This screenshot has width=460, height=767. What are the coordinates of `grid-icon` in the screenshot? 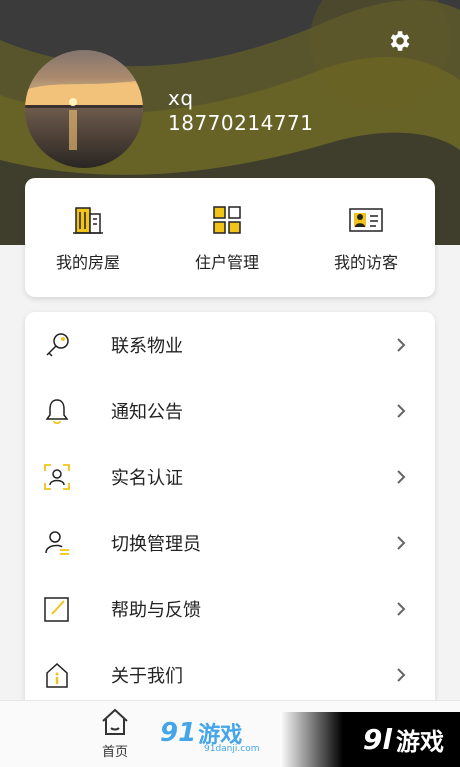 It's located at (227, 219).